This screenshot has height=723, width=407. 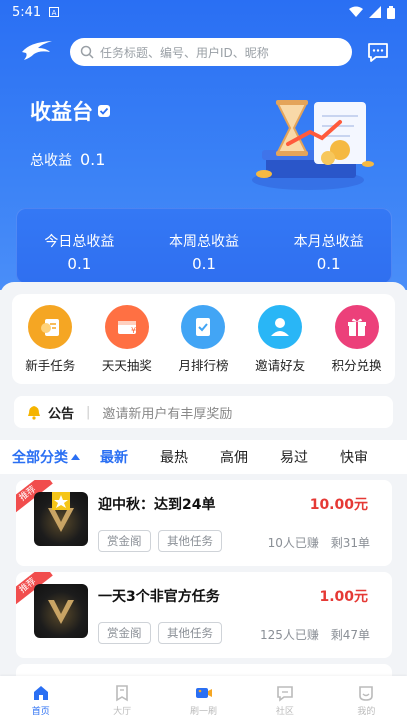 What do you see at coordinates (280, 365) in the screenshot?
I see `quick-action-label: 邀请好友` at bounding box center [280, 365].